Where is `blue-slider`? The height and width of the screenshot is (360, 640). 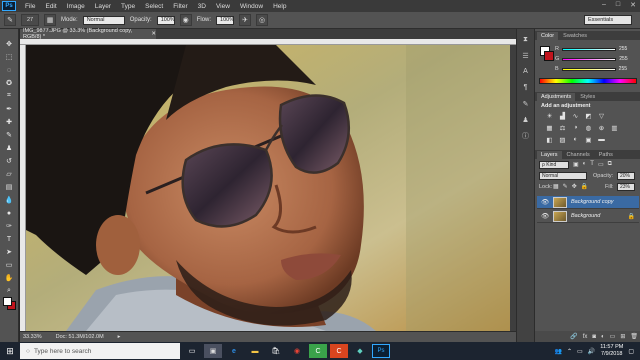
blue-slider is located at coordinates (588, 69).